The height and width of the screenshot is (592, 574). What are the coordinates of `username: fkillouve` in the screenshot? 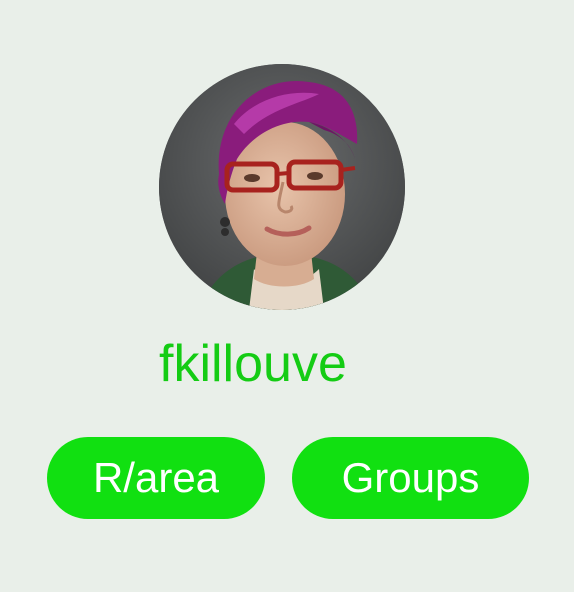 It's located at (253, 364).